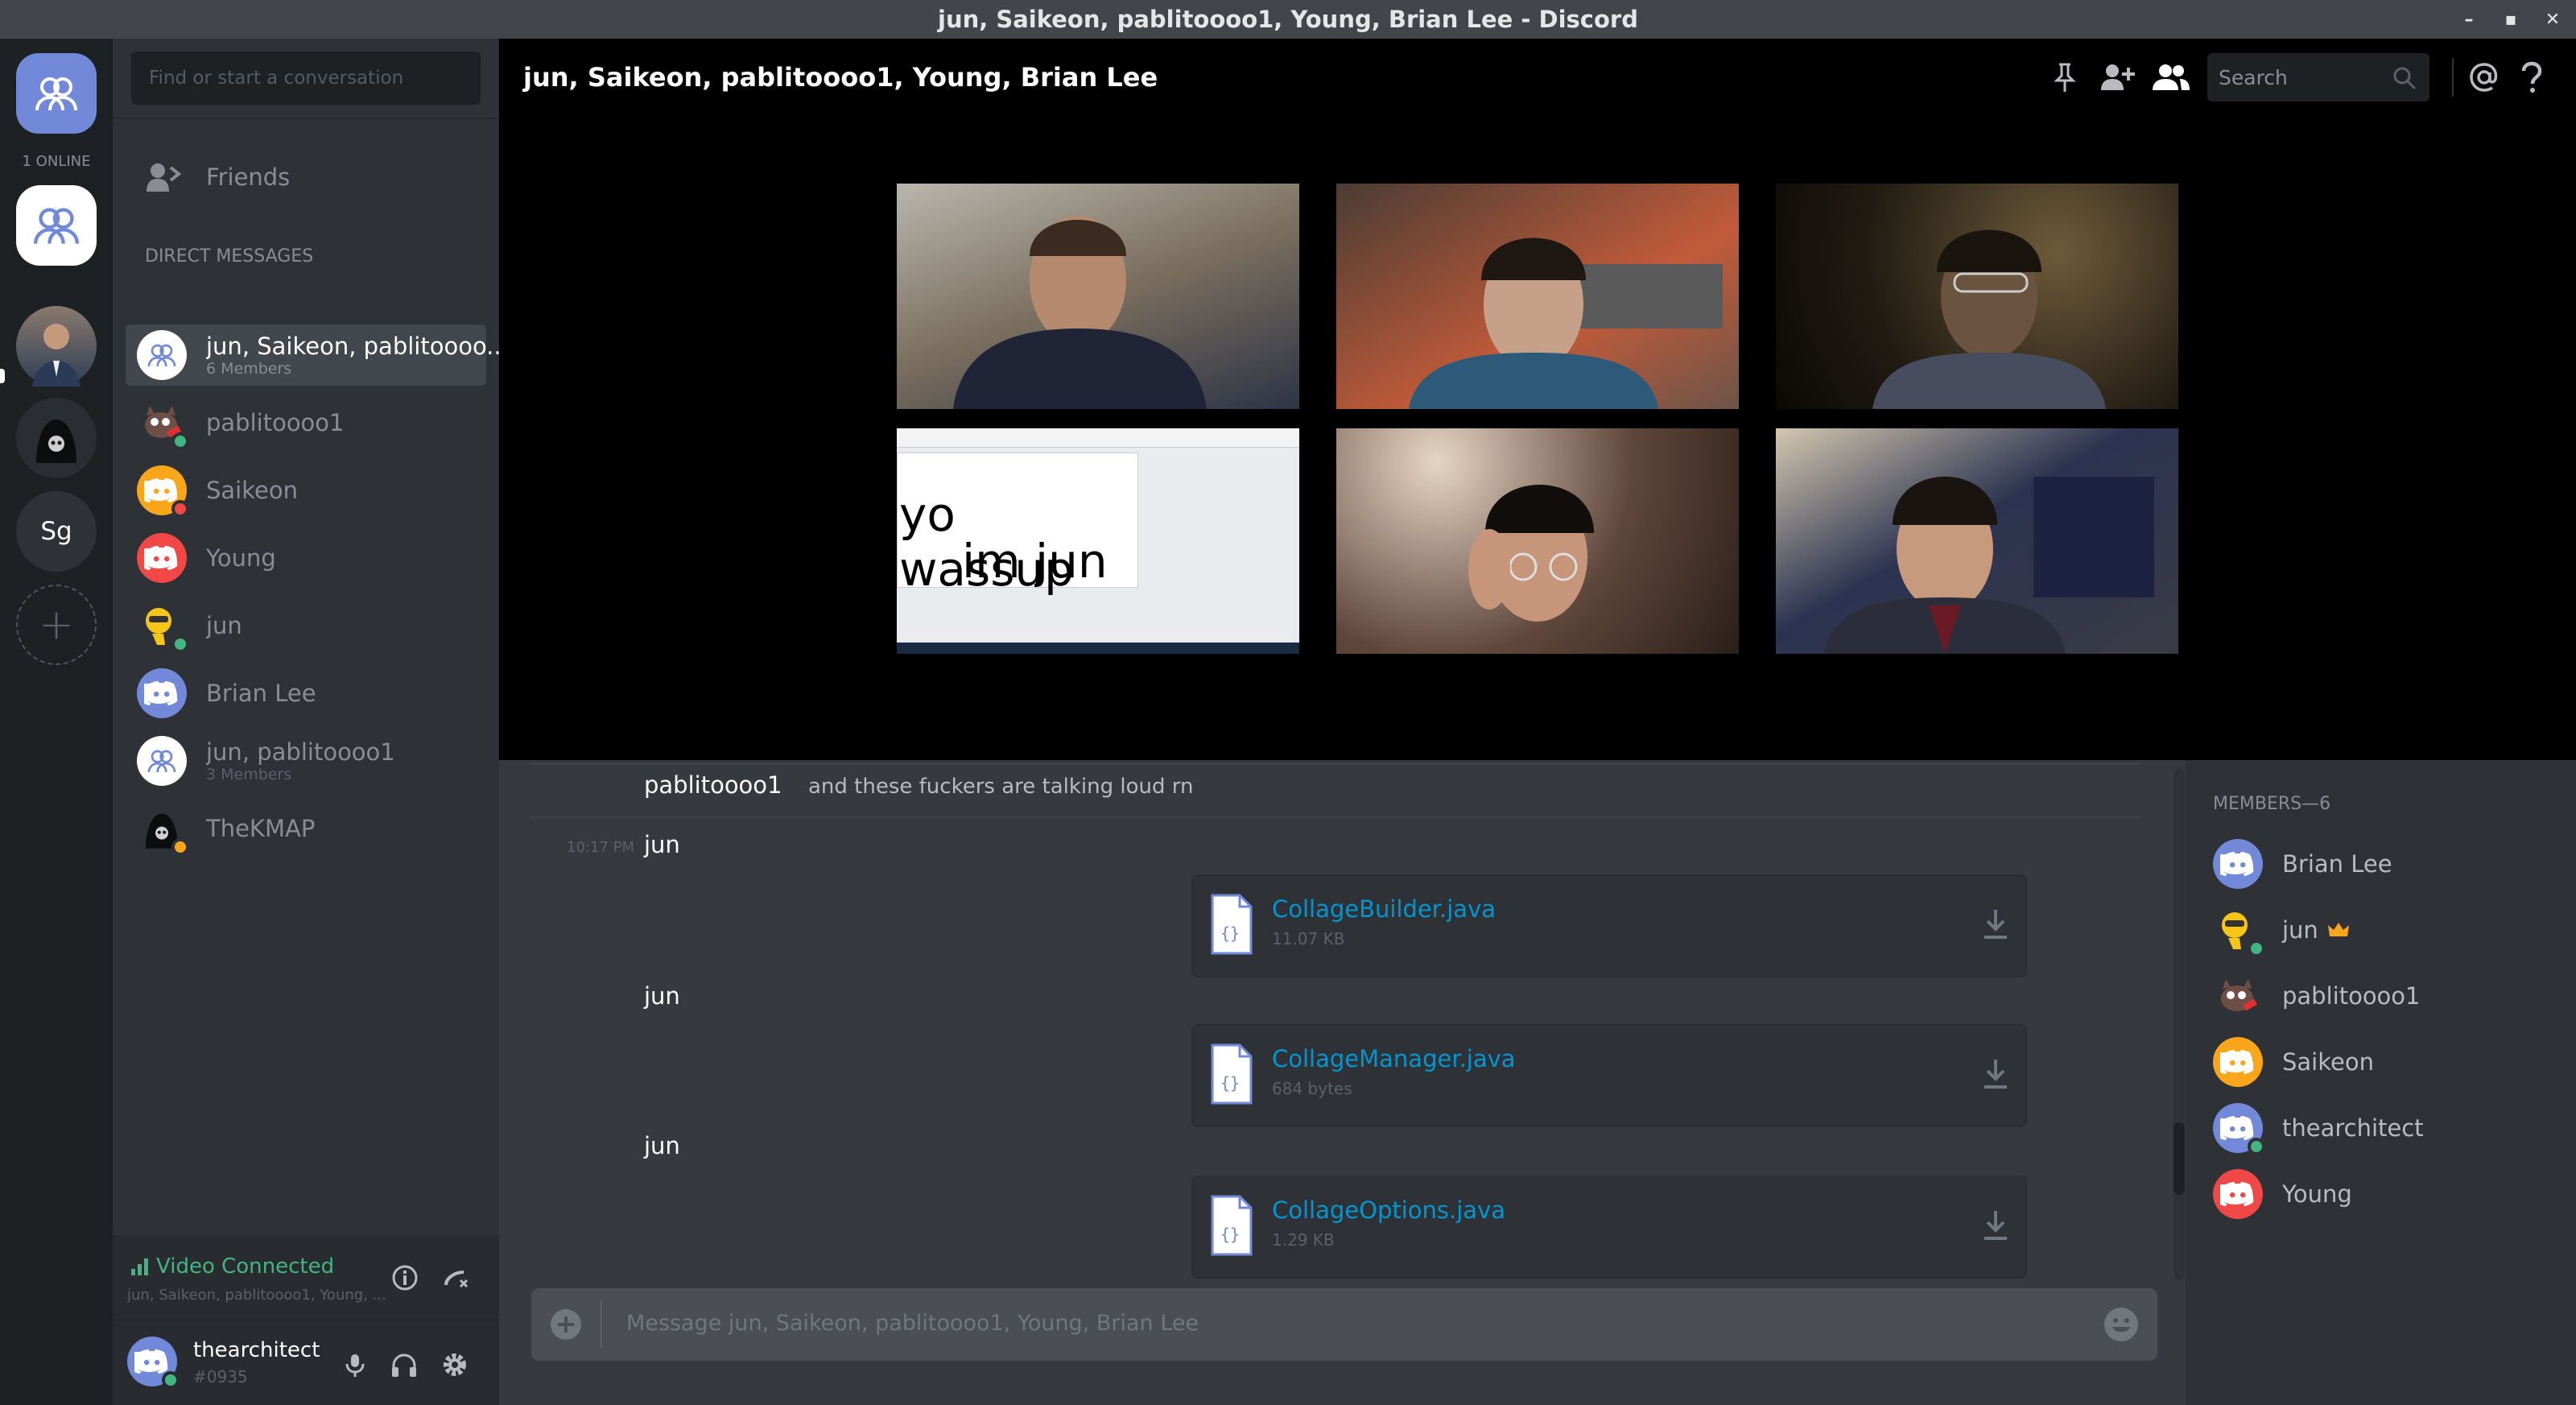  What do you see at coordinates (306, 78) in the screenshot?
I see `find-conversation-input: Find or start a conversation` at bounding box center [306, 78].